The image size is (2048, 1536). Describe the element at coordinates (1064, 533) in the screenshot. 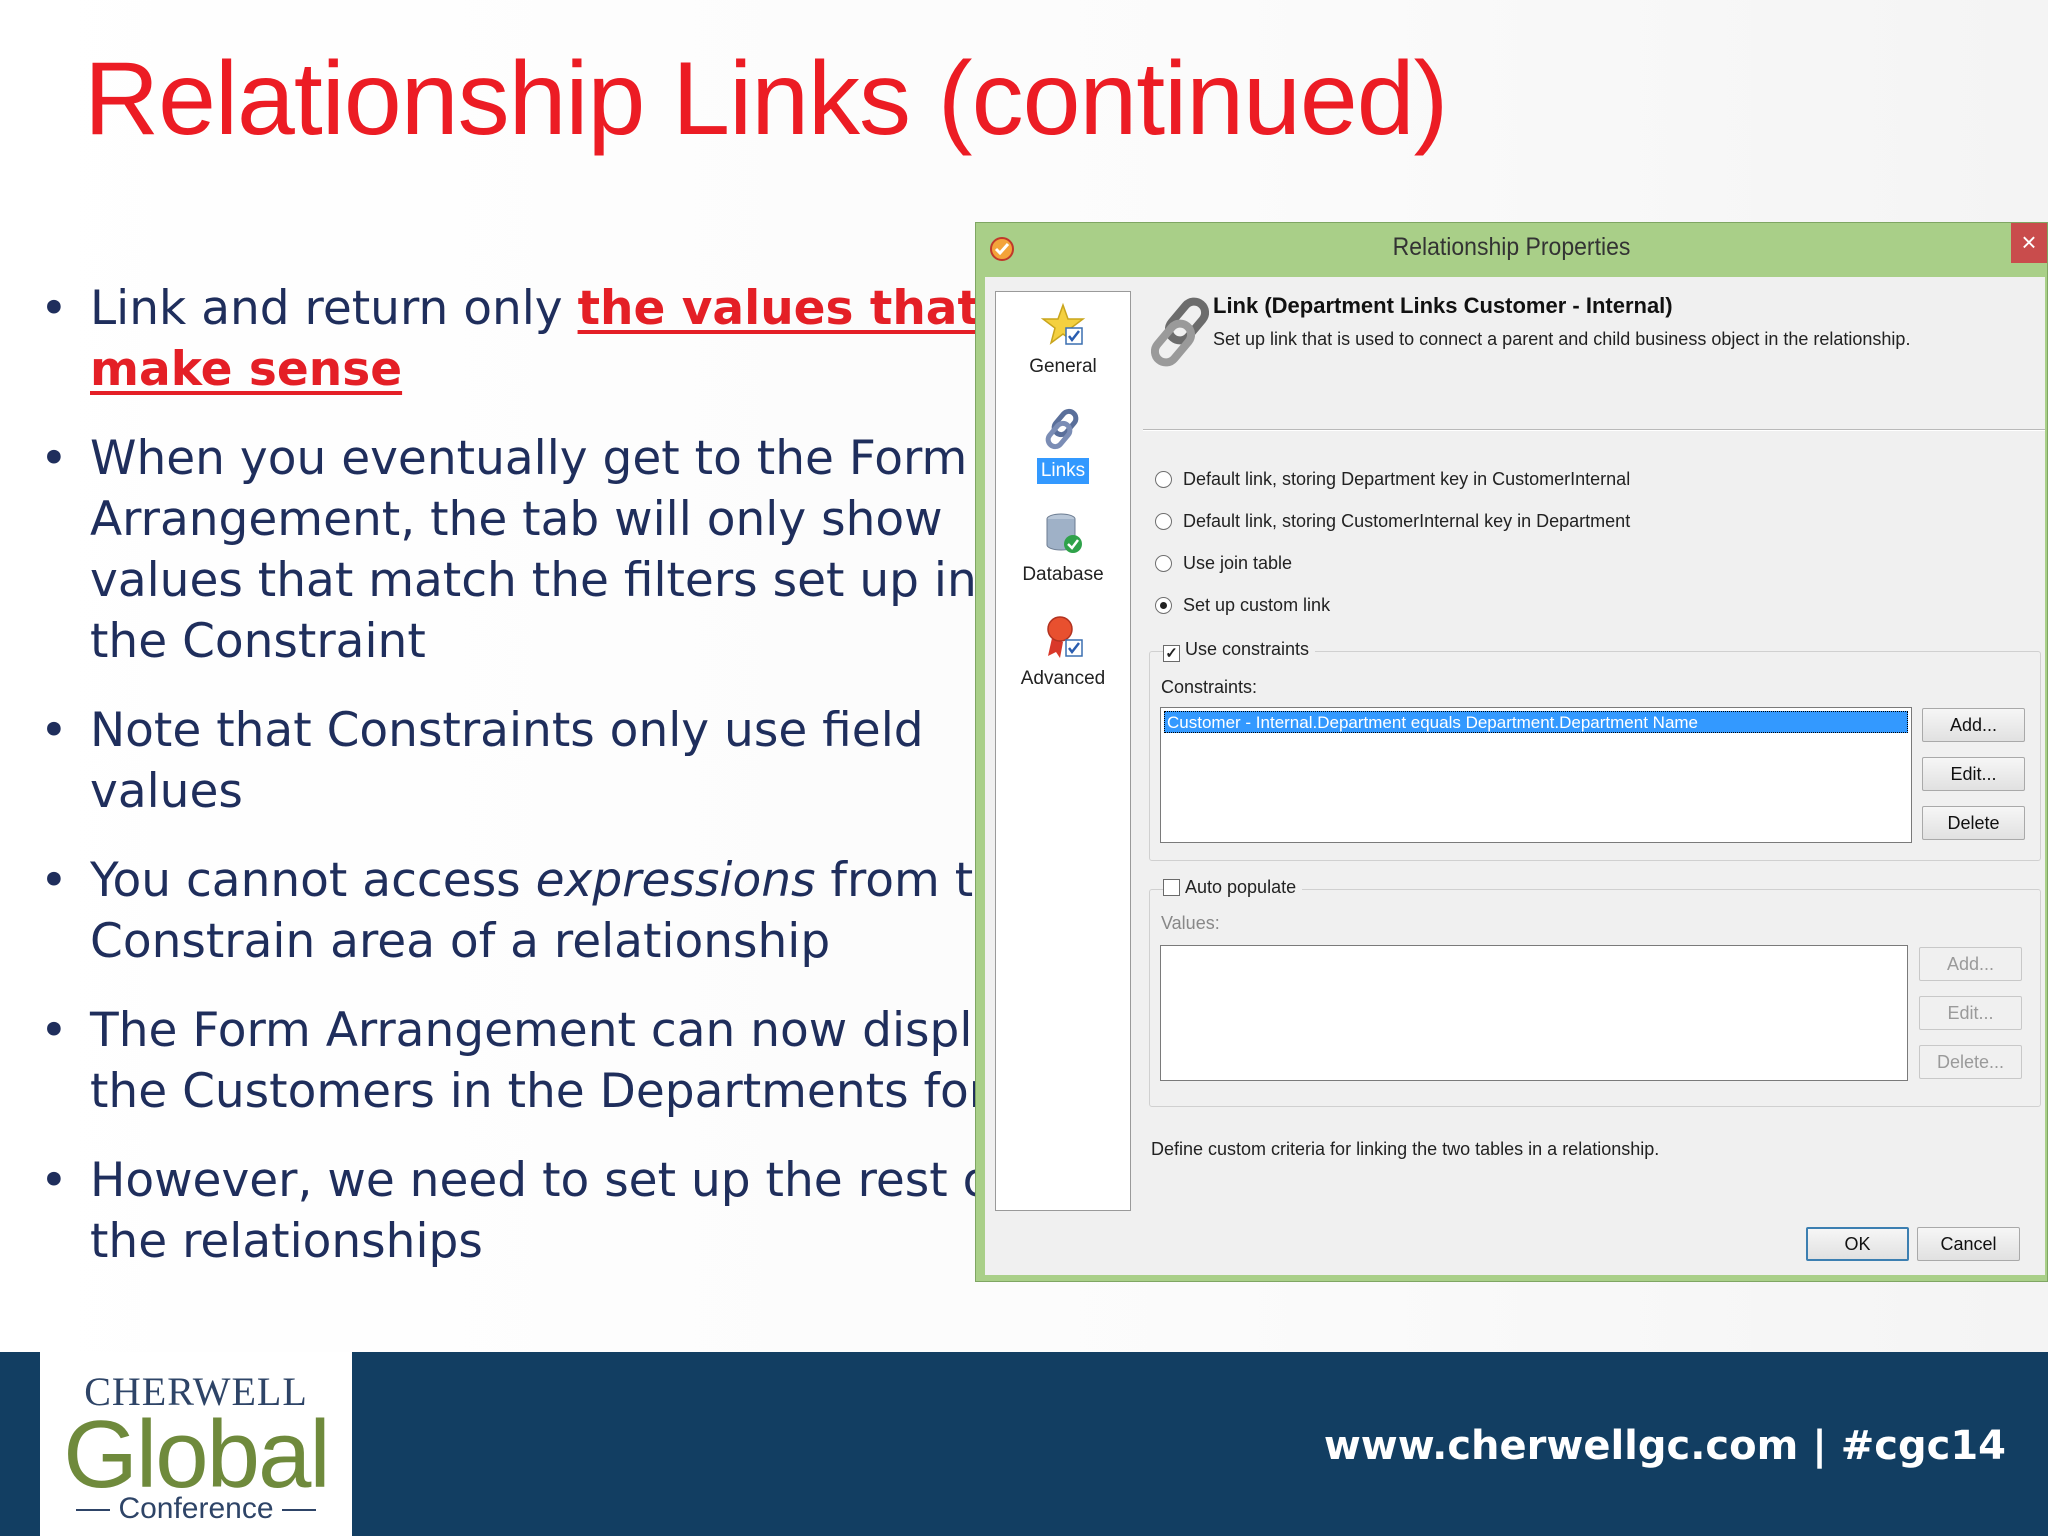

I see `database-check-icon` at that location.